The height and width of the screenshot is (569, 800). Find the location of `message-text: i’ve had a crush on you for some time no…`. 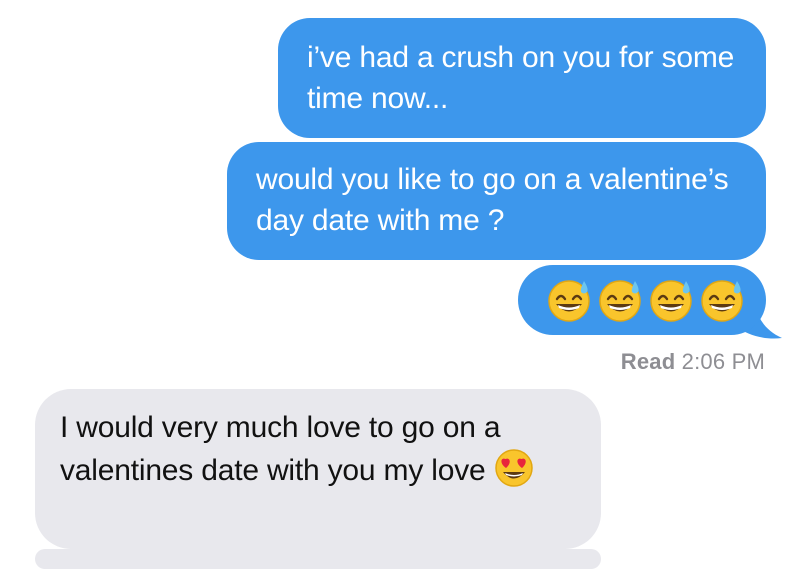

message-text: i’ve had a crush on you for some time no… is located at coordinates (521, 78).